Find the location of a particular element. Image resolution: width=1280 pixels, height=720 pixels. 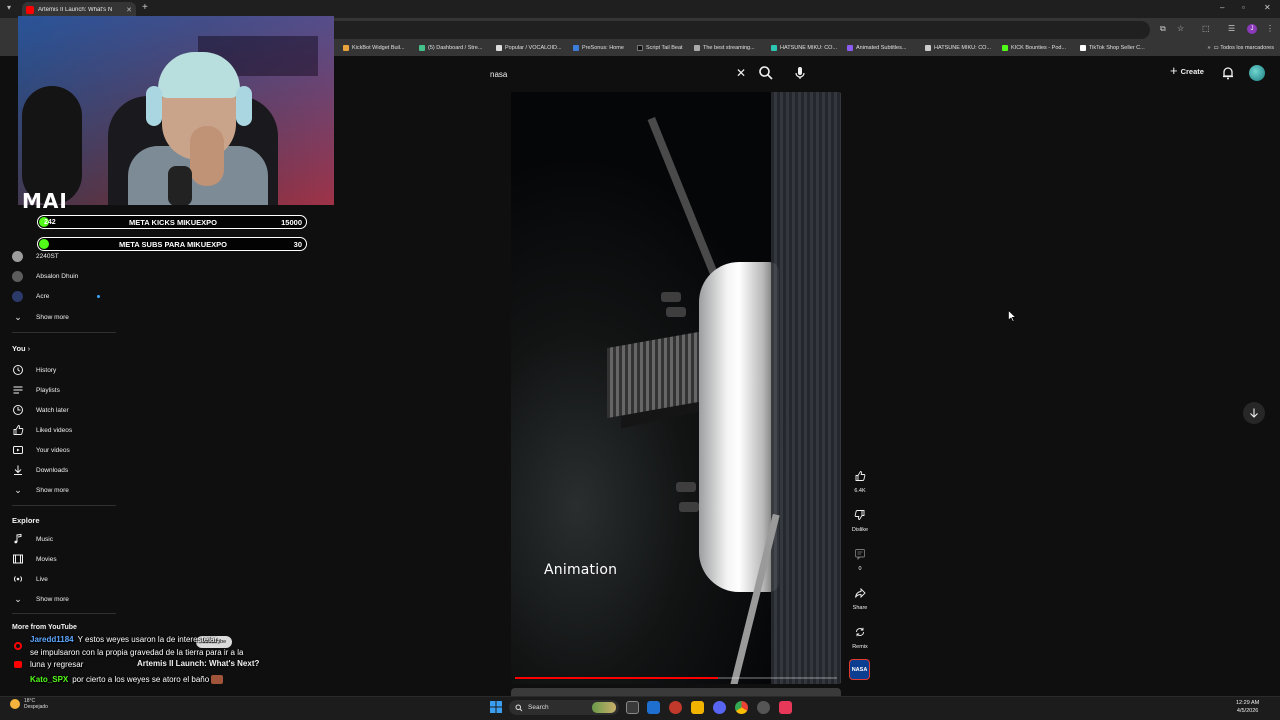

task-view-icon is located at coordinates (632, 707).